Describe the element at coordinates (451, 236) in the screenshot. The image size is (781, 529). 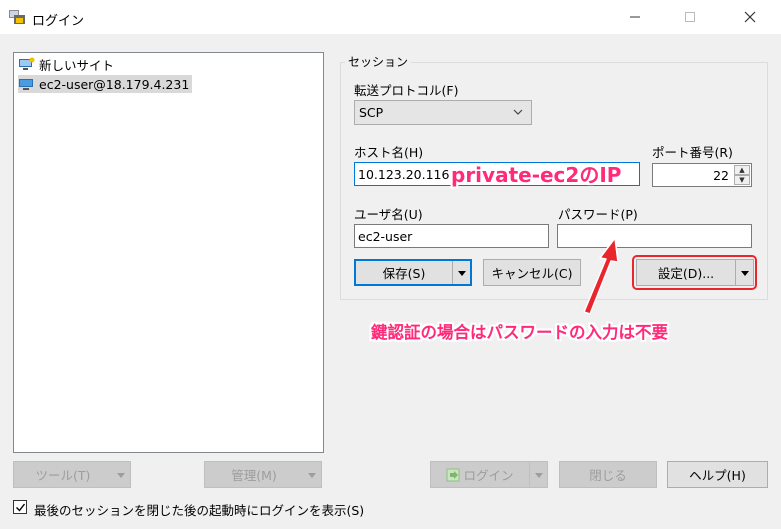
I see `user-input: ec2-user` at that location.